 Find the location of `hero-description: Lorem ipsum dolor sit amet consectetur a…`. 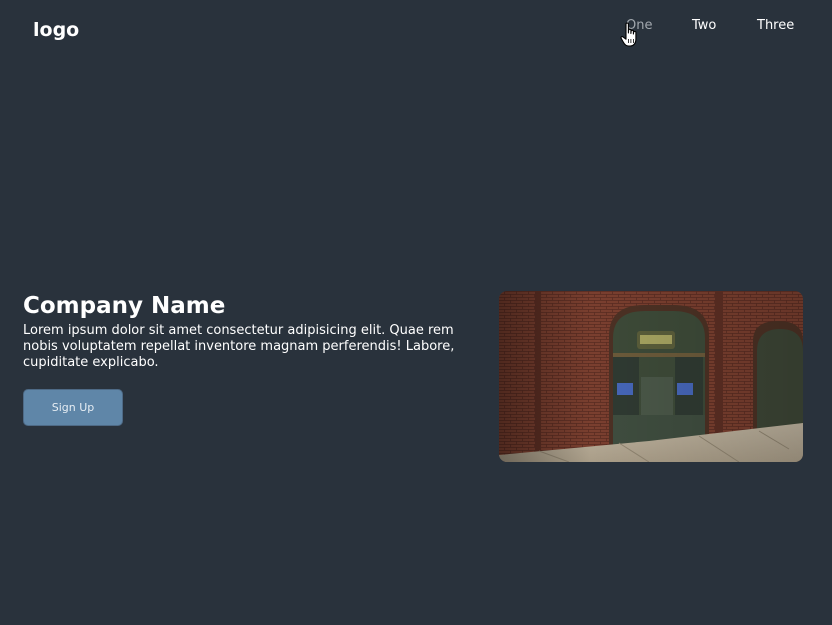

hero-description: Lorem ipsum dolor sit amet consectetur a… is located at coordinates (239, 346).